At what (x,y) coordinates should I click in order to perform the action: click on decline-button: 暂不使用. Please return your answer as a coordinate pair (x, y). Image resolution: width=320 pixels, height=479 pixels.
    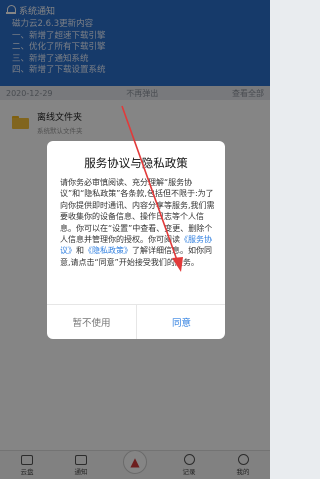
    Looking at the image, I should click on (91, 321).